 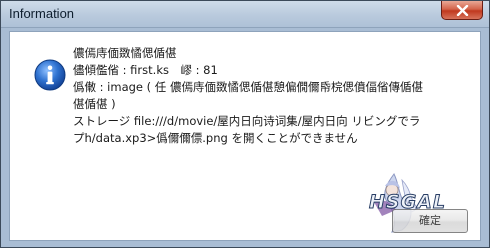 I want to click on message-line: 儘傾儖偗 : first.ks 嵺 : 81, so click(x=145, y=70).